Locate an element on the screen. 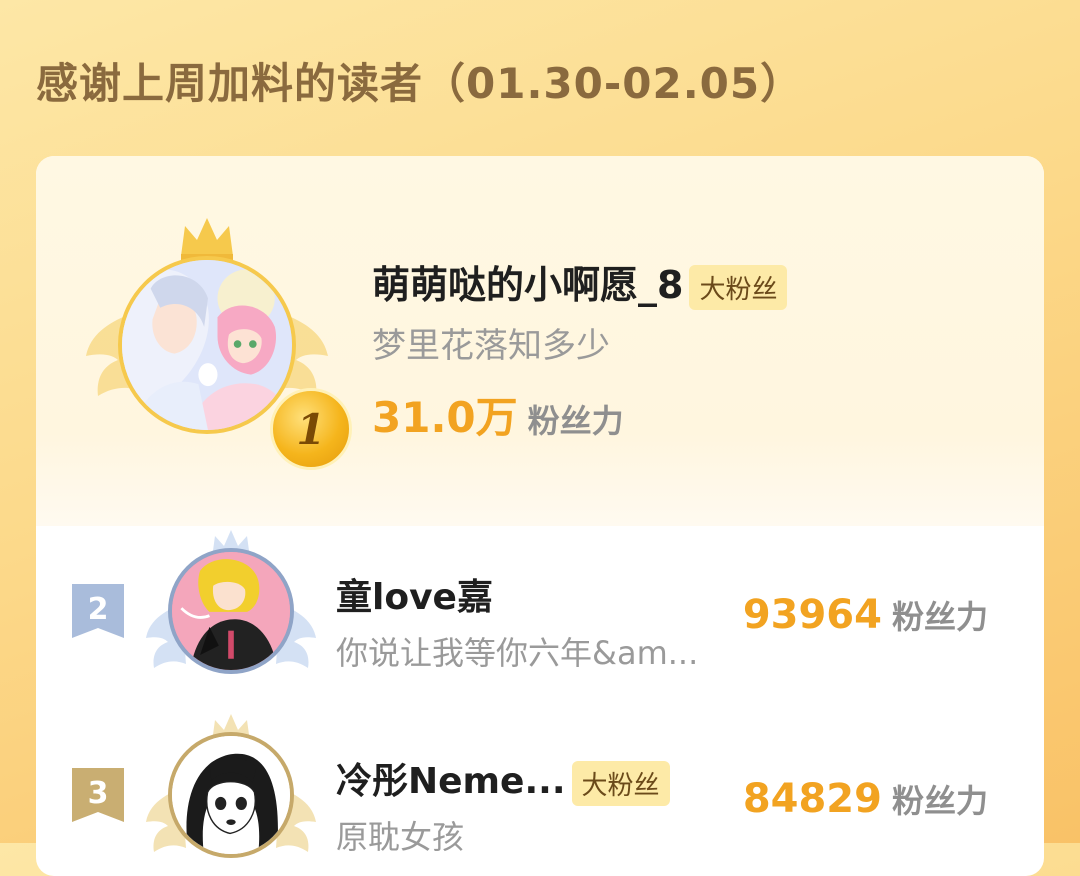 Image resolution: width=1080 pixels, height=876 pixels. reader-name-text: 萌萌哒的小啊愿_8 is located at coordinates (528, 285).